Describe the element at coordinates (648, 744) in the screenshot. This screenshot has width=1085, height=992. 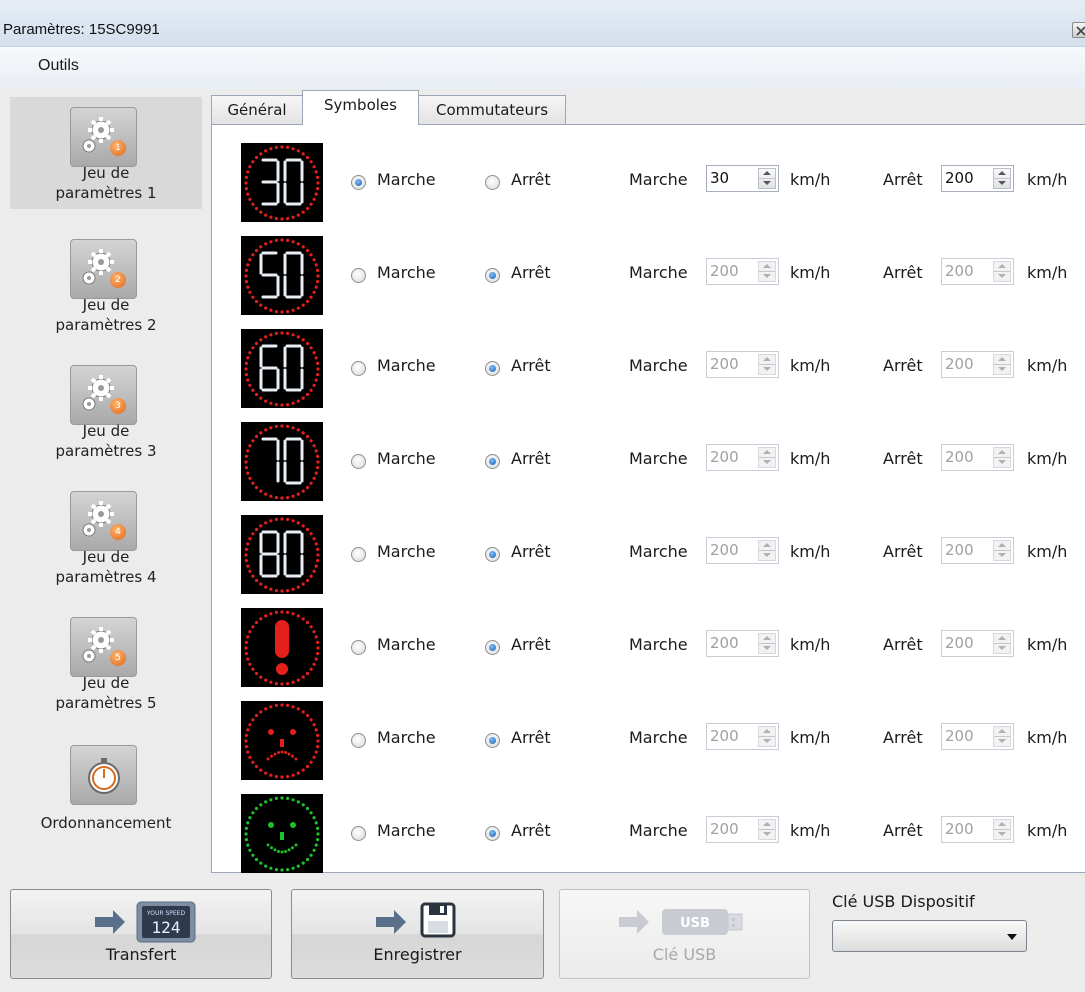
I see `symbol-row-sad-face: Marche Arrêt Marche 200 km/h Arrêt 200 km/h` at that location.